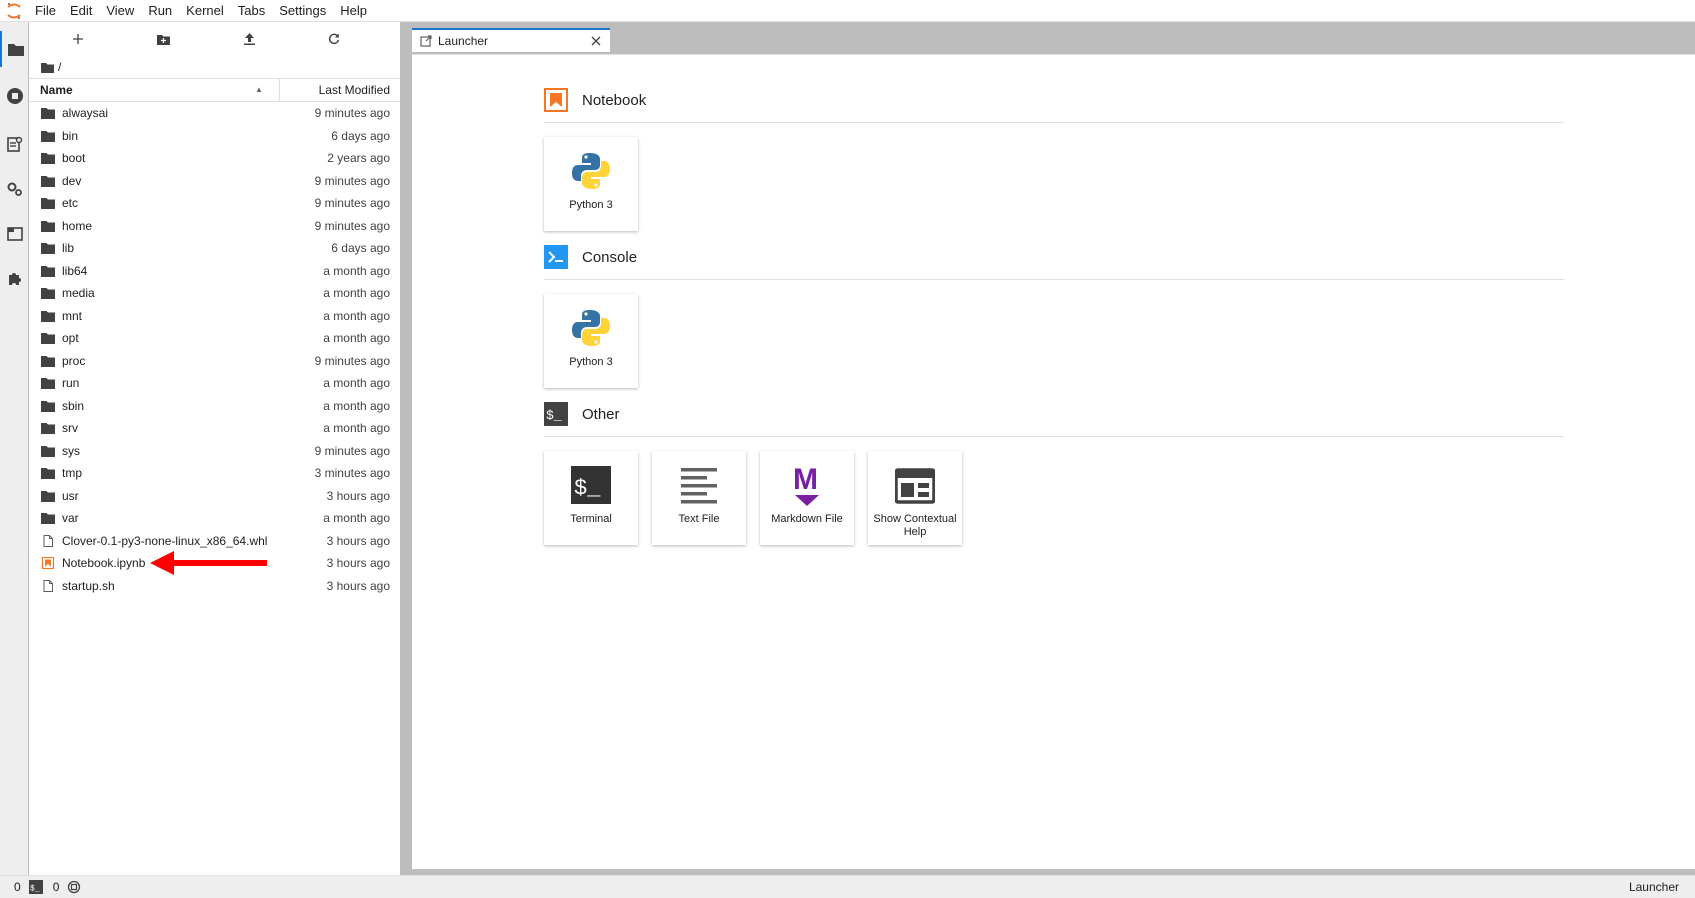 The width and height of the screenshot is (1695, 898). I want to click on column-divider, so click(279, 90).